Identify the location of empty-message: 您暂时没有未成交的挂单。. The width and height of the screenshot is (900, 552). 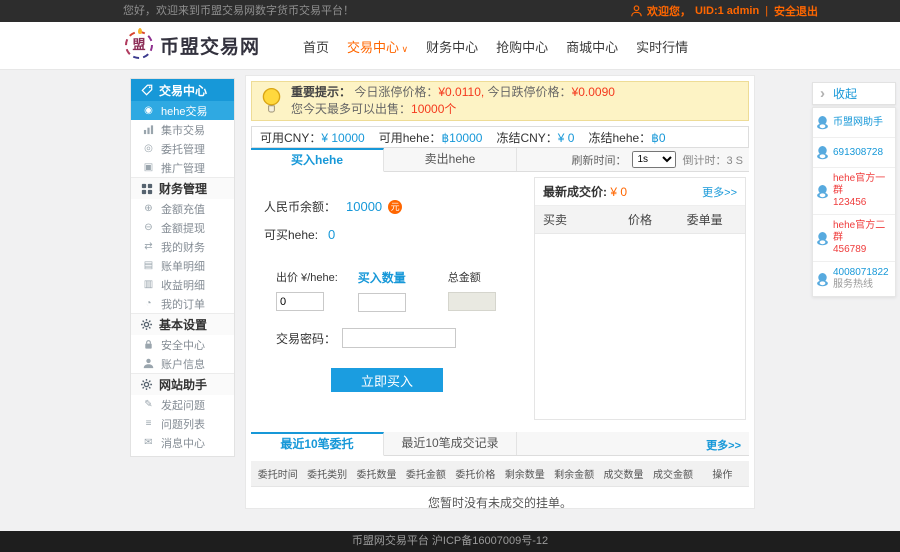
(499, 503).